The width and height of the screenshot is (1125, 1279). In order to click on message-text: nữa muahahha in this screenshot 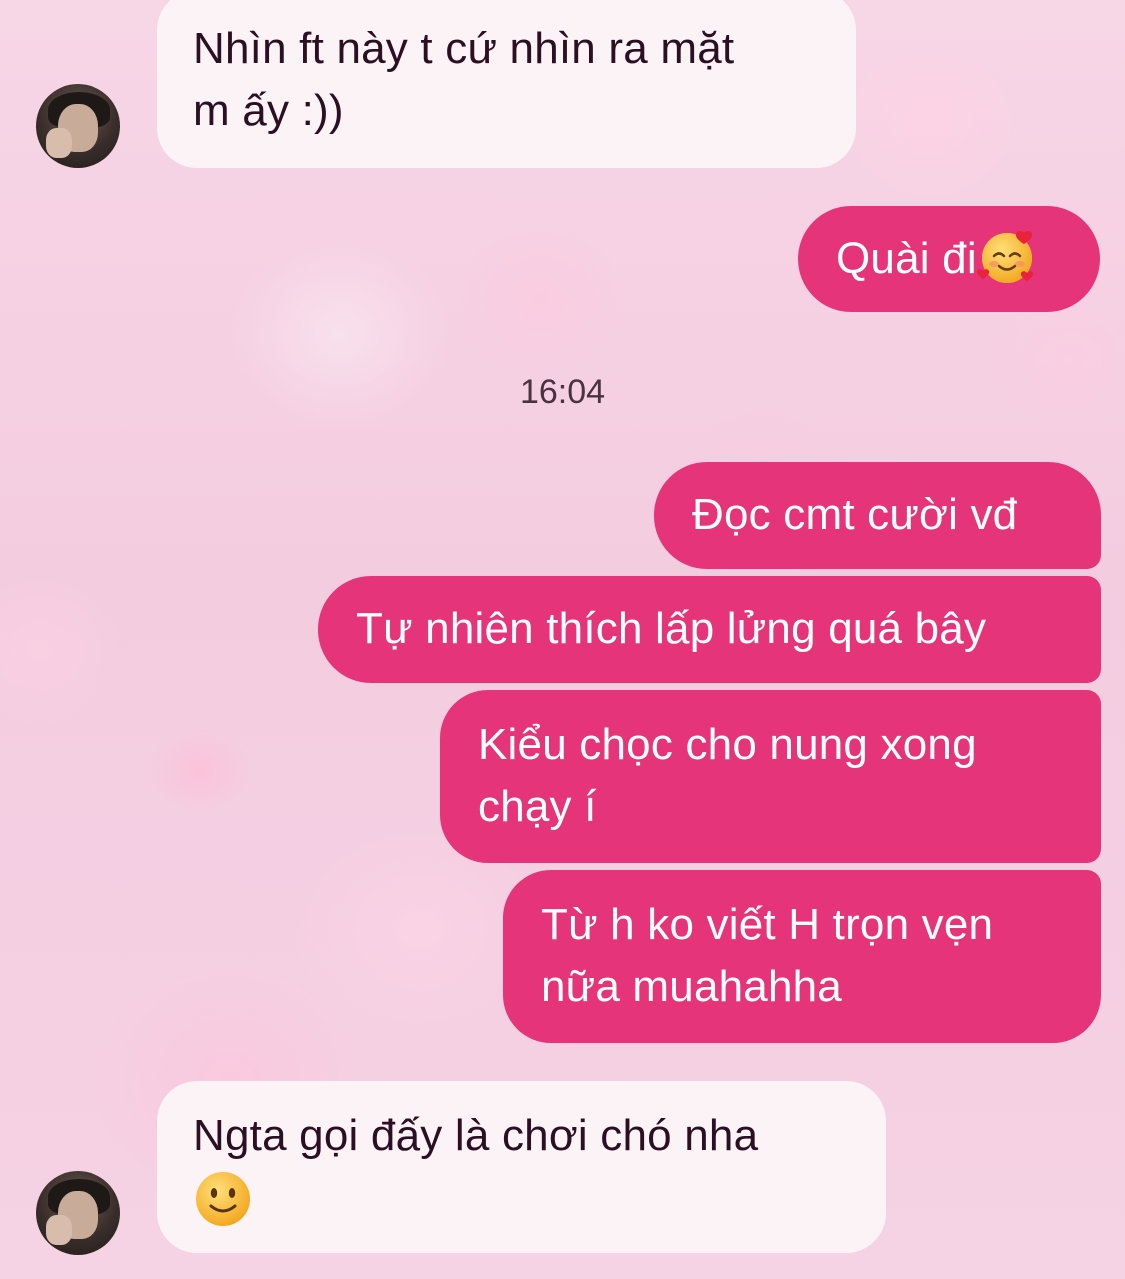, I will do `click(691, 986)`.